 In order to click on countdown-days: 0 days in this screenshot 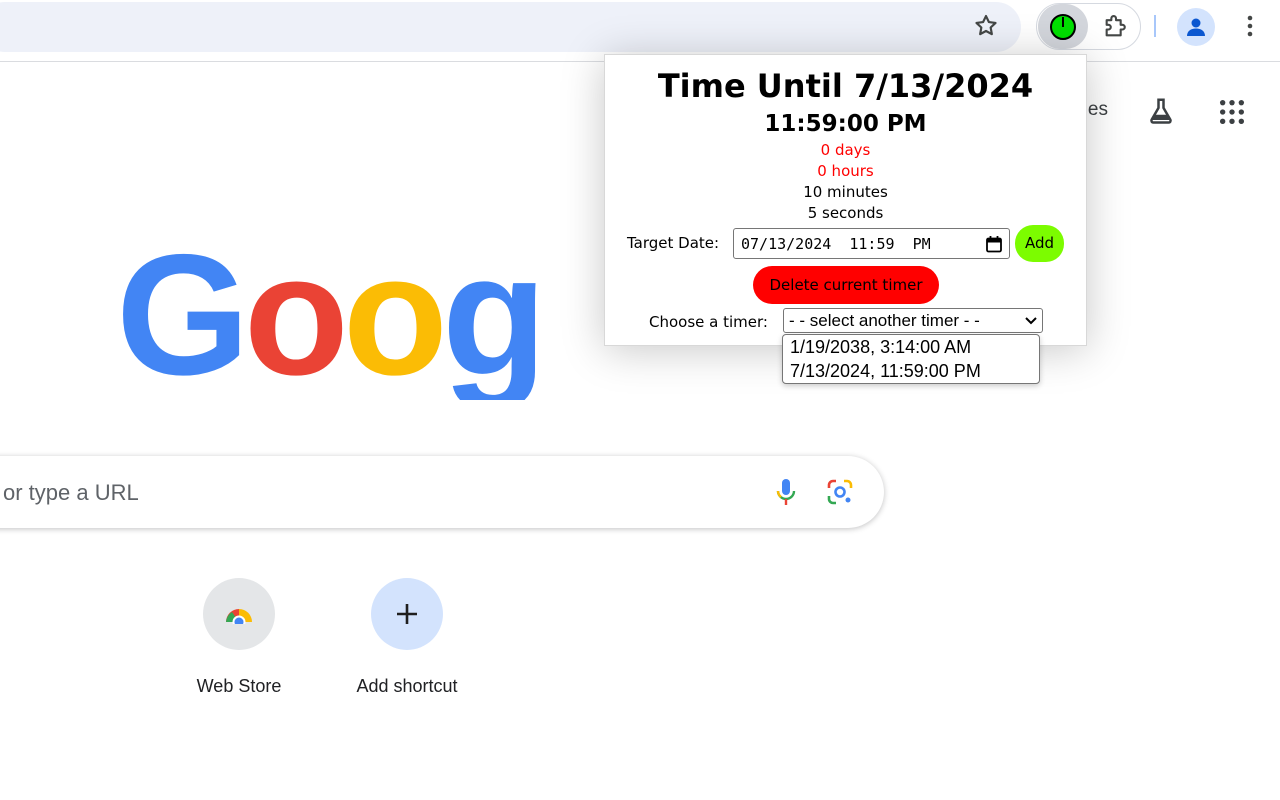, I will do `click(845, 150)`.